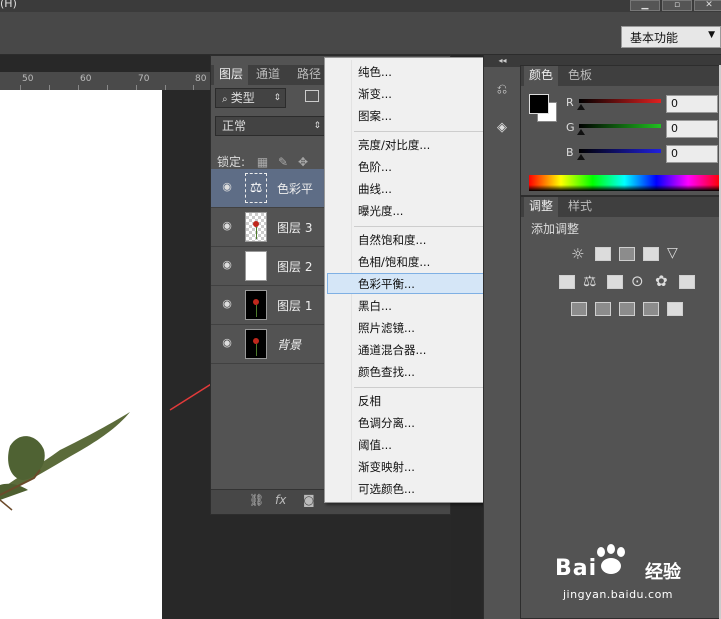  Describe the element at coordinates (620, 126) in the screenshot. I see `g-slider-track` at that location.